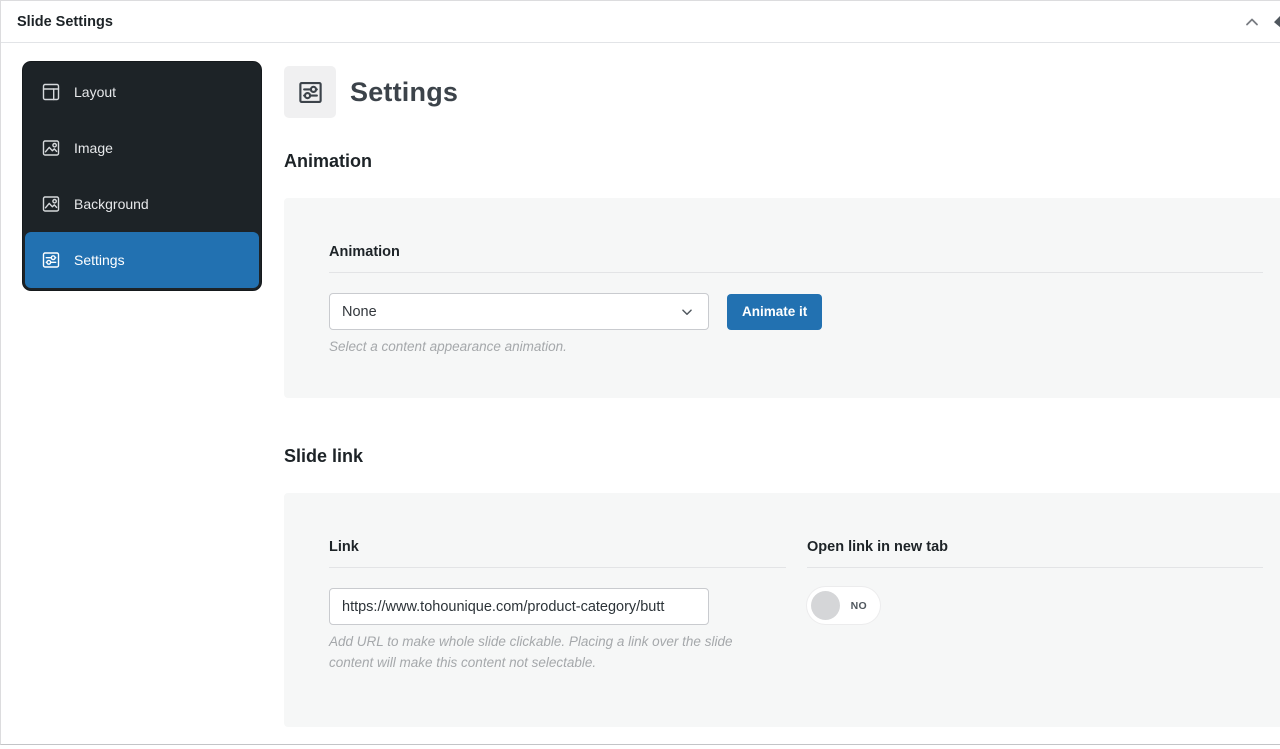  I want to click on layout-icon, so click(51, 92).